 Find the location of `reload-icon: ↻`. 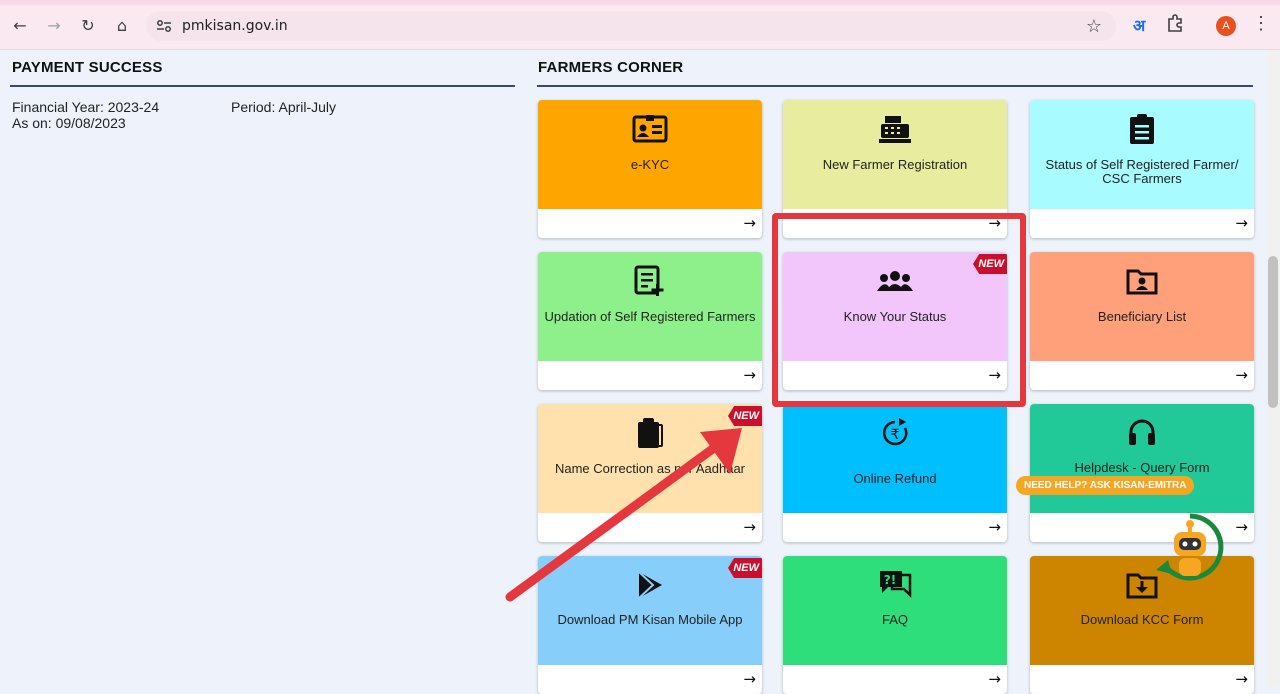

reload-icon: ↻ is located at coordinates (88, 25).